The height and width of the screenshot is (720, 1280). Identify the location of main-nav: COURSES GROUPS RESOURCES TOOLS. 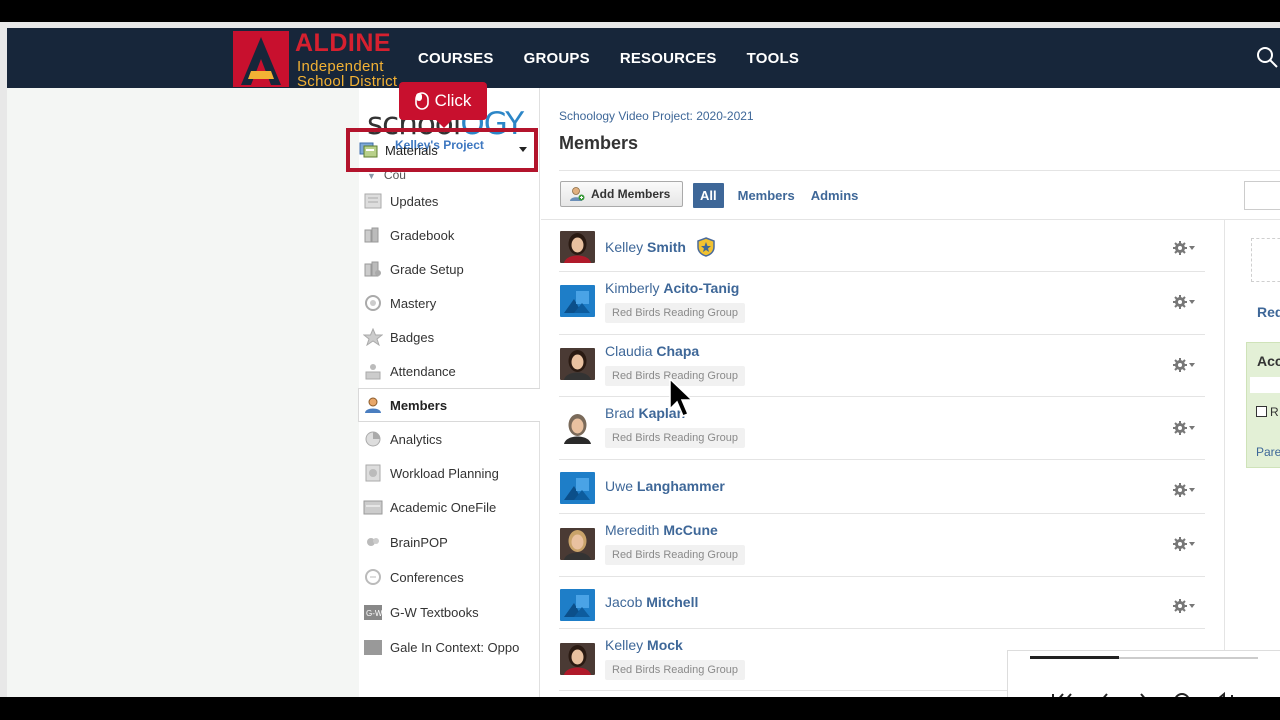
(608, 58).